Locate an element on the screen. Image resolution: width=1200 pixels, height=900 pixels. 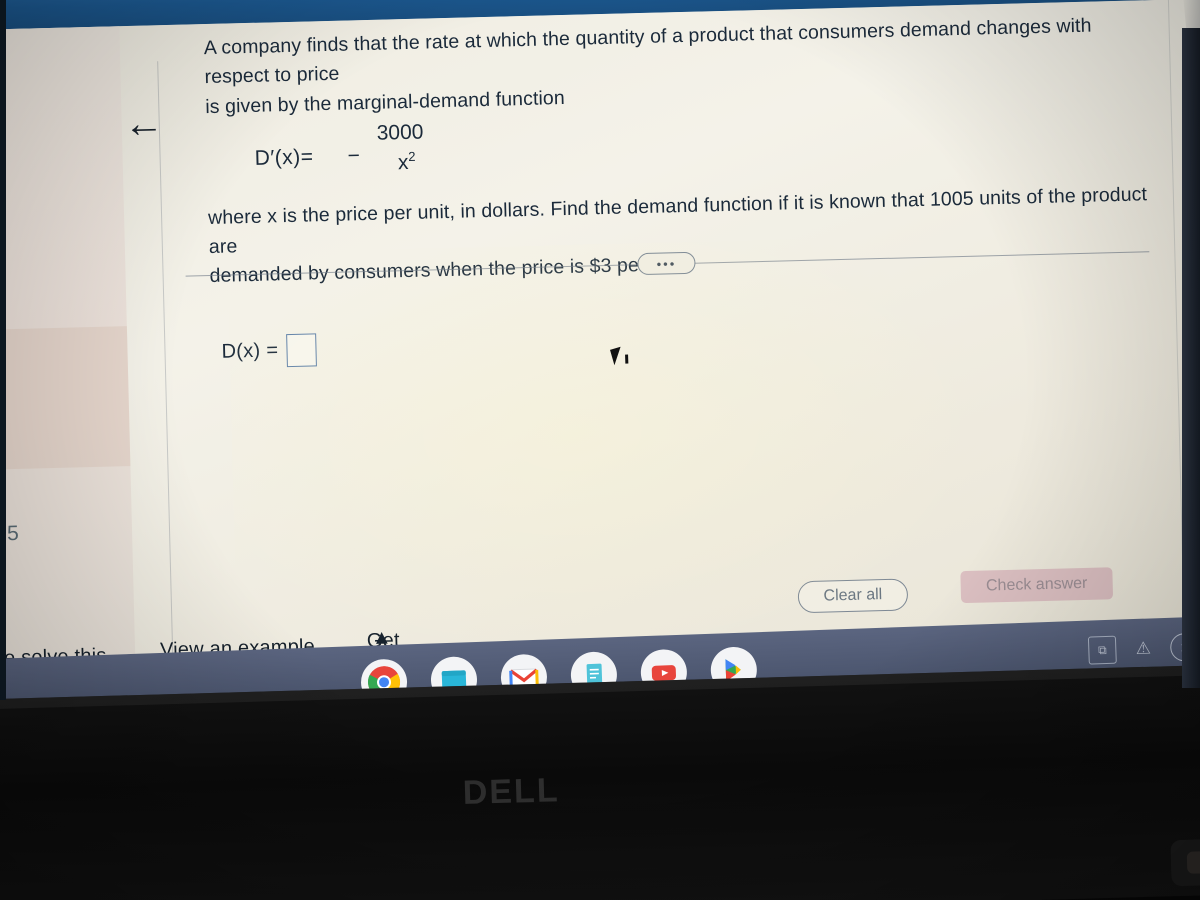
formula-denominator: x2 is located at coordinates (406, 161).